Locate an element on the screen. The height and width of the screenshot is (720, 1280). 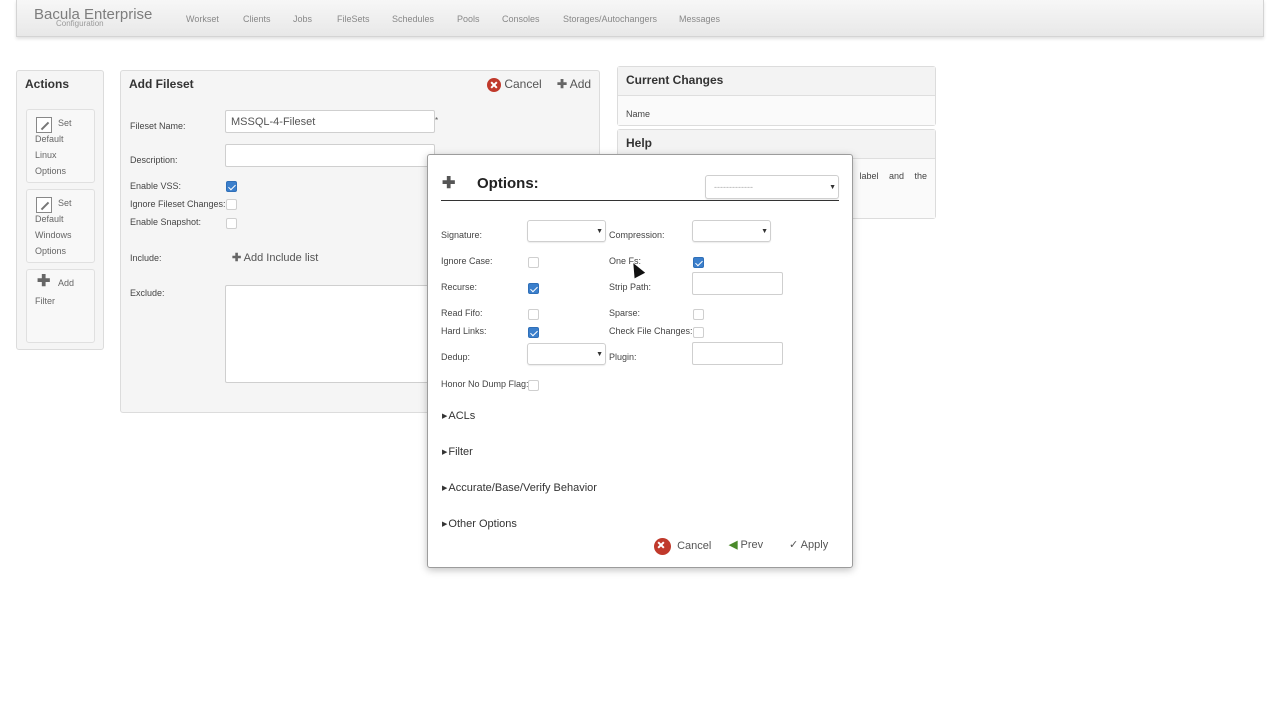
exclude-label: Exclude: is located at coordinates (147, 293).